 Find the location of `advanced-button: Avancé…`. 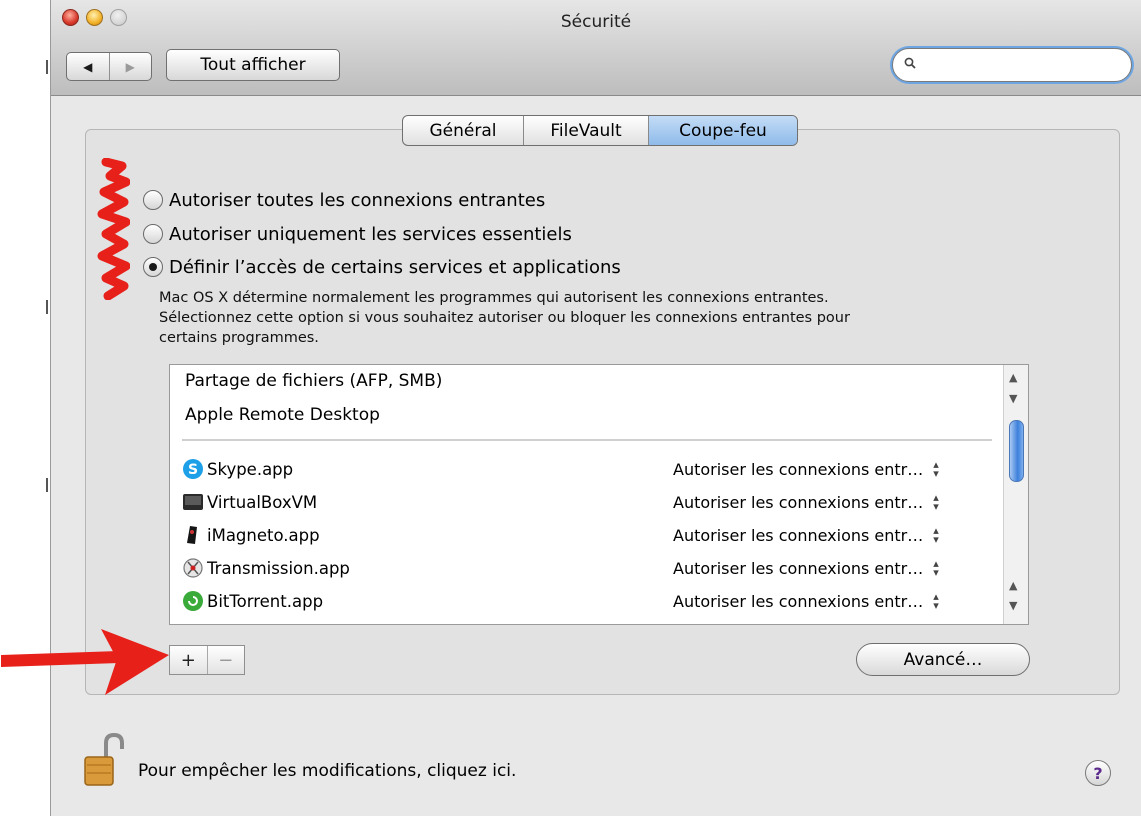

advanced-button: Avancé… is located at coordinates (943, 659).